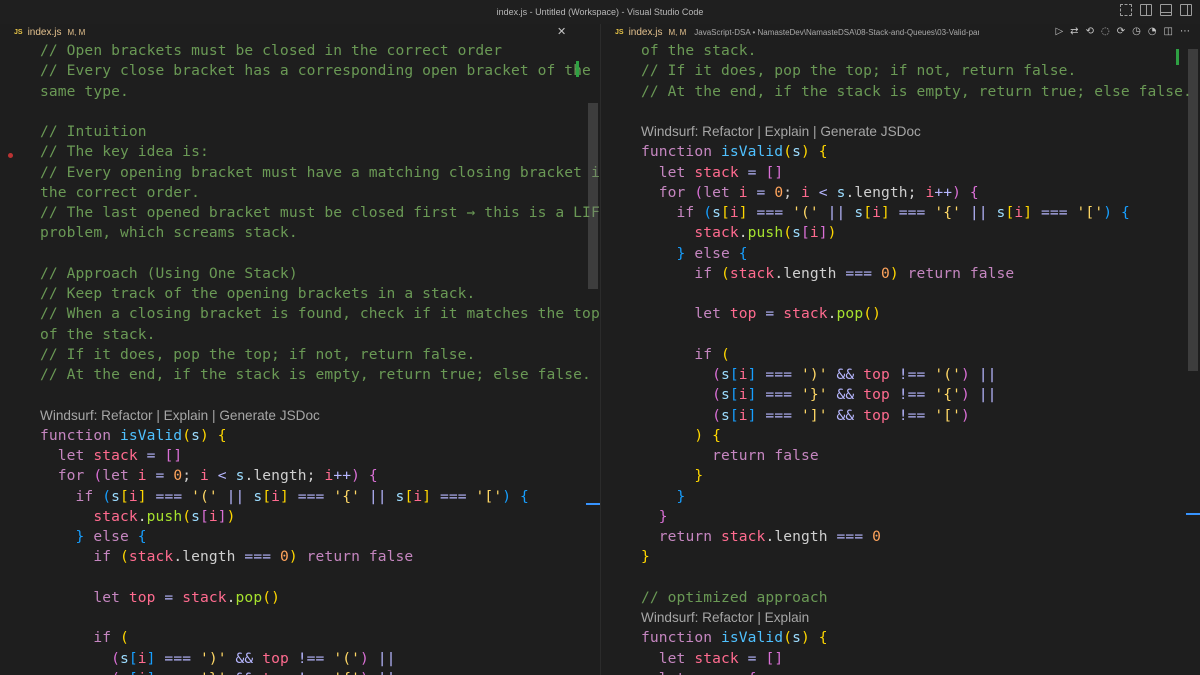 The height and width of the screenshot is (675, 1200). I want to click on toggle-primary-sidebar-icon, so click(1146, 10).